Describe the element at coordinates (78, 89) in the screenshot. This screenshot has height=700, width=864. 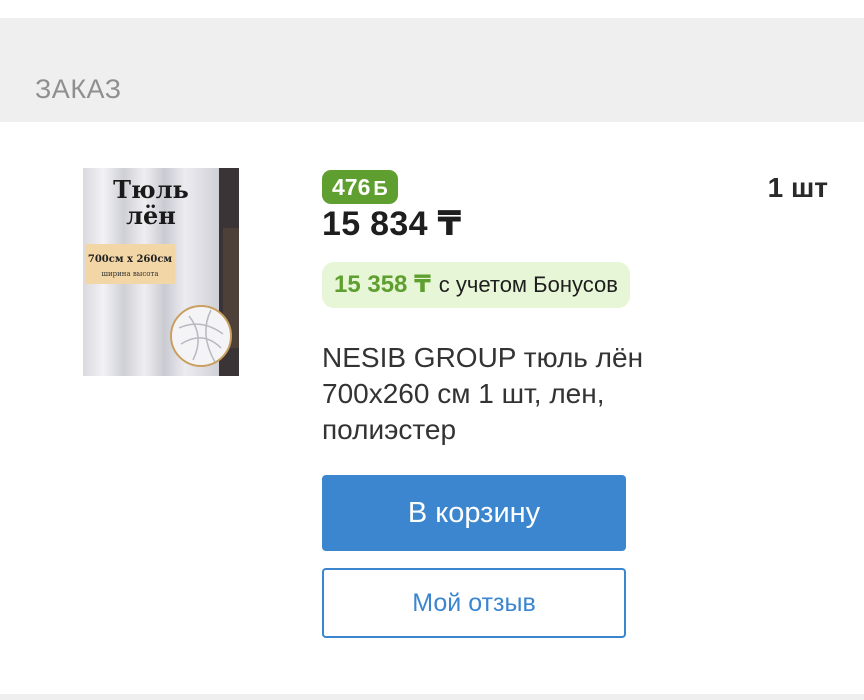
I see `section-title: ЗАКАЗ` at that location.